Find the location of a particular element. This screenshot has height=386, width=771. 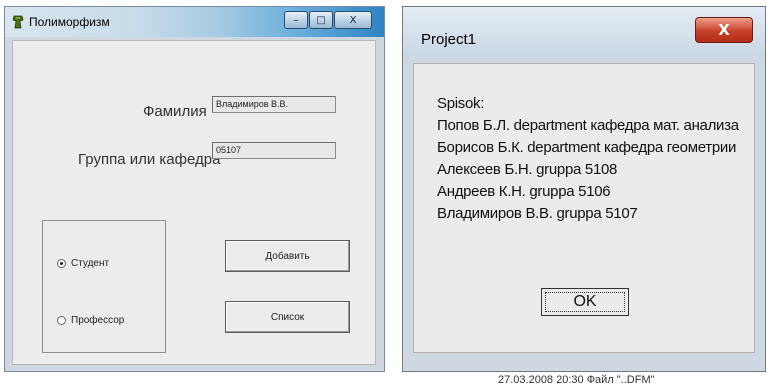

group-label: Группа или кафедра is located at coordinates (149, 159).